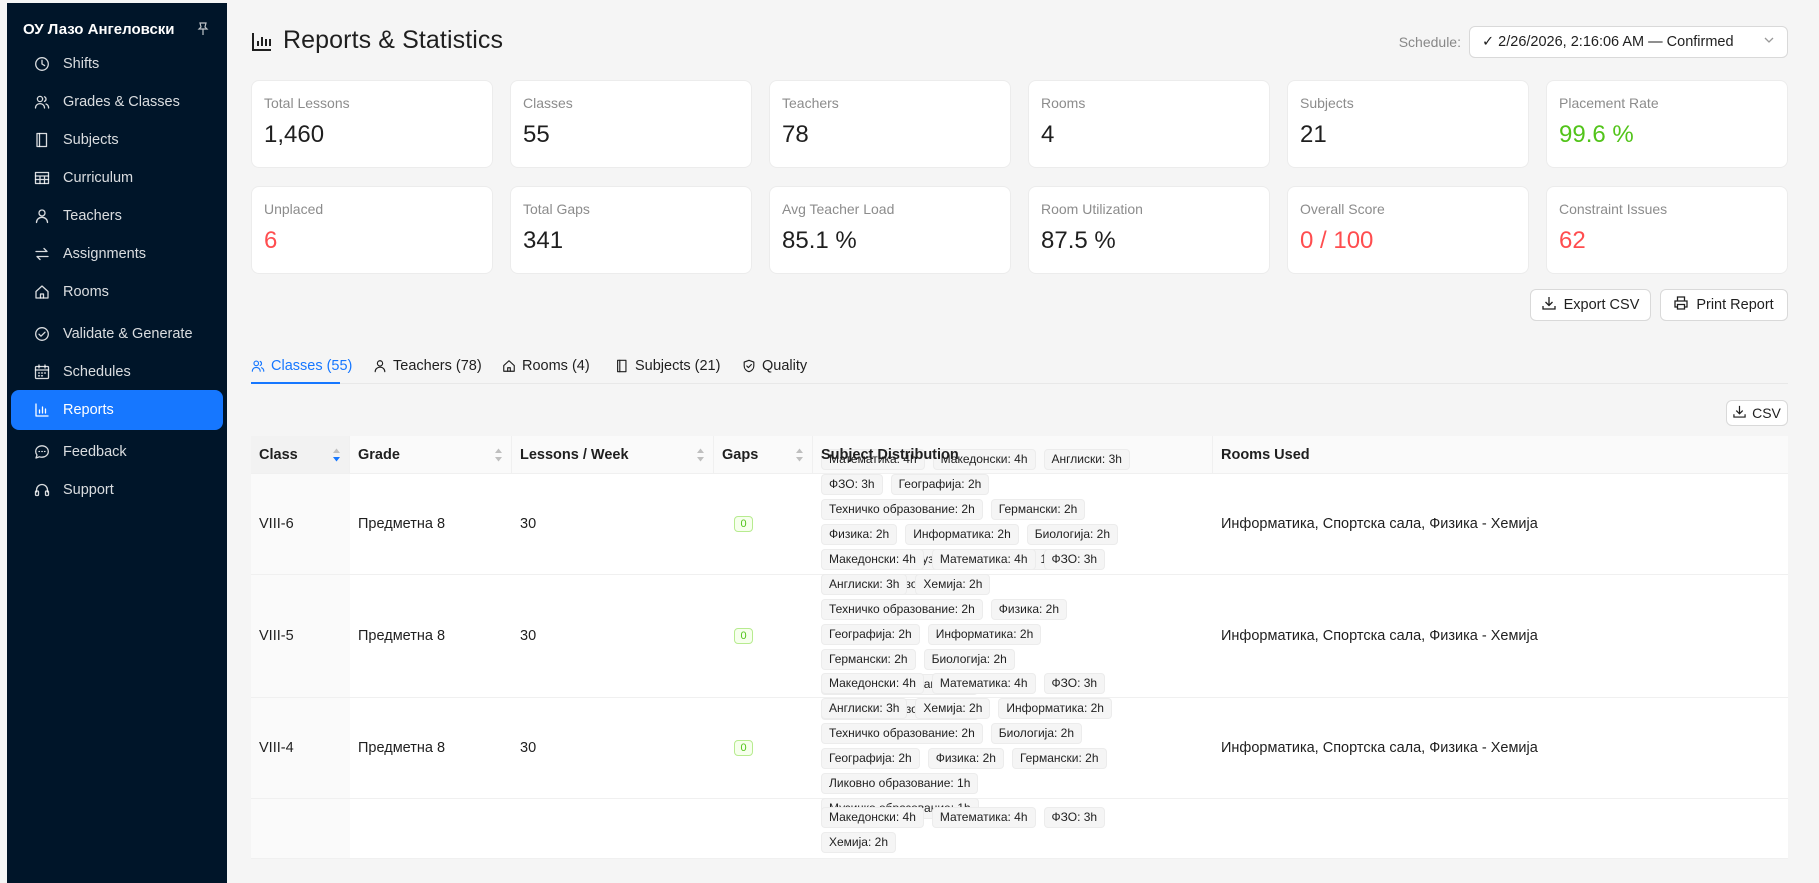 The height and width of the screenshot is (883, 1819). I want to click on stat-label: Total Gaps, so click(556, 209).